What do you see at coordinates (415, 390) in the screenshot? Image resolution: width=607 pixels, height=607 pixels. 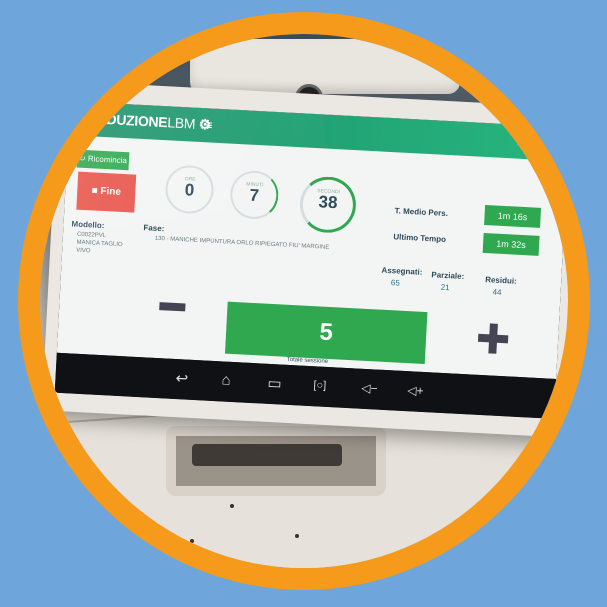 I see `volume-up-icon: ◁+` at bounding box center [415, 390].